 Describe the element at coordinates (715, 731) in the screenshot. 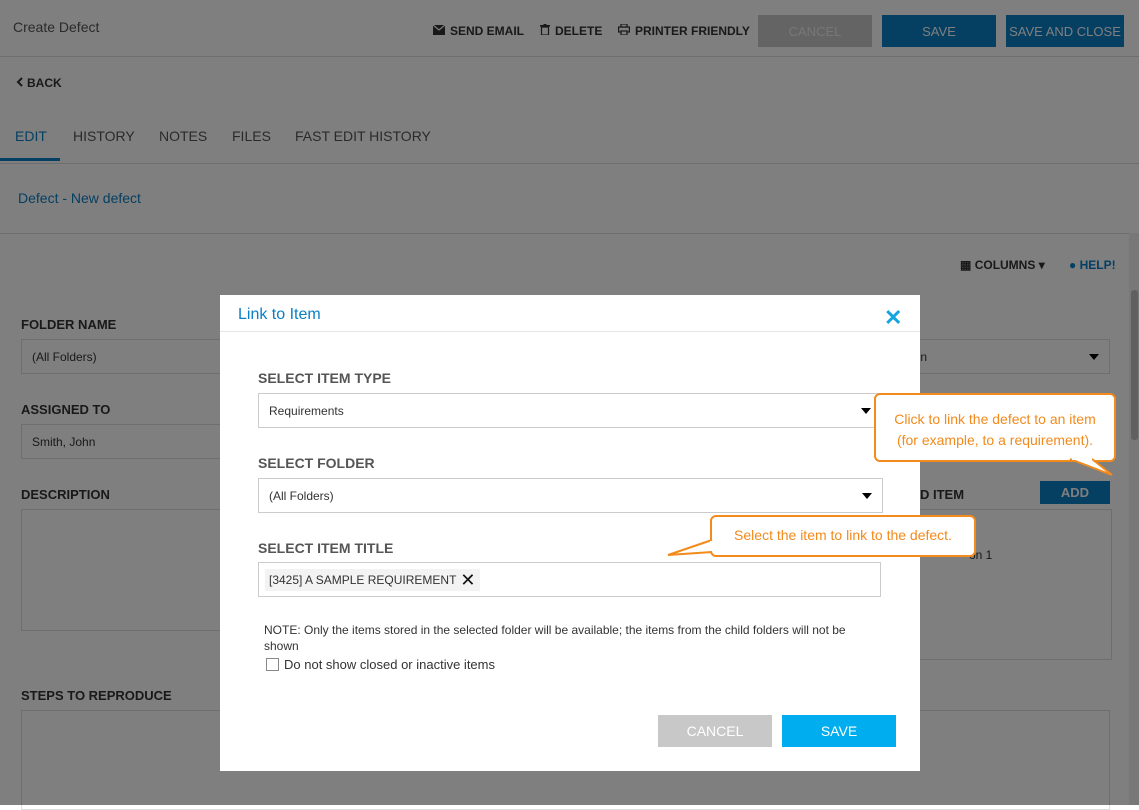

I see `dialog-cancel-button: CANCEL` at that location.